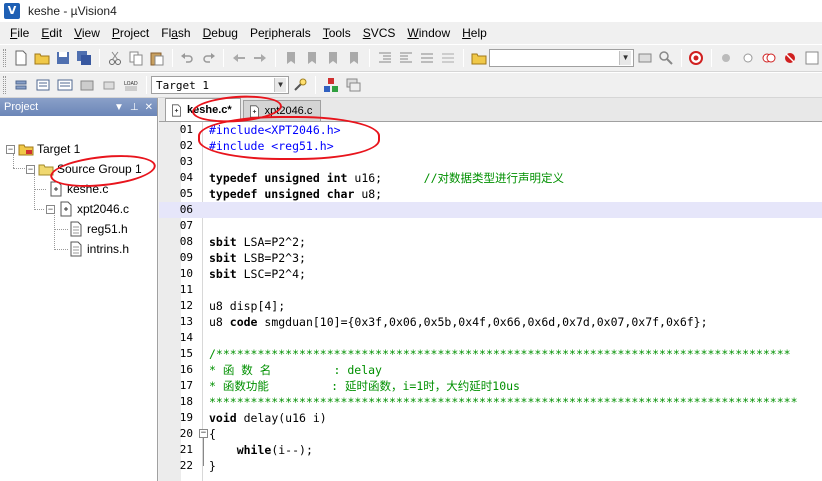 The image size is (822, 481). Describe the element at coordinates (84, 58) in the screenshot. I see `save-all-icon` at that location.